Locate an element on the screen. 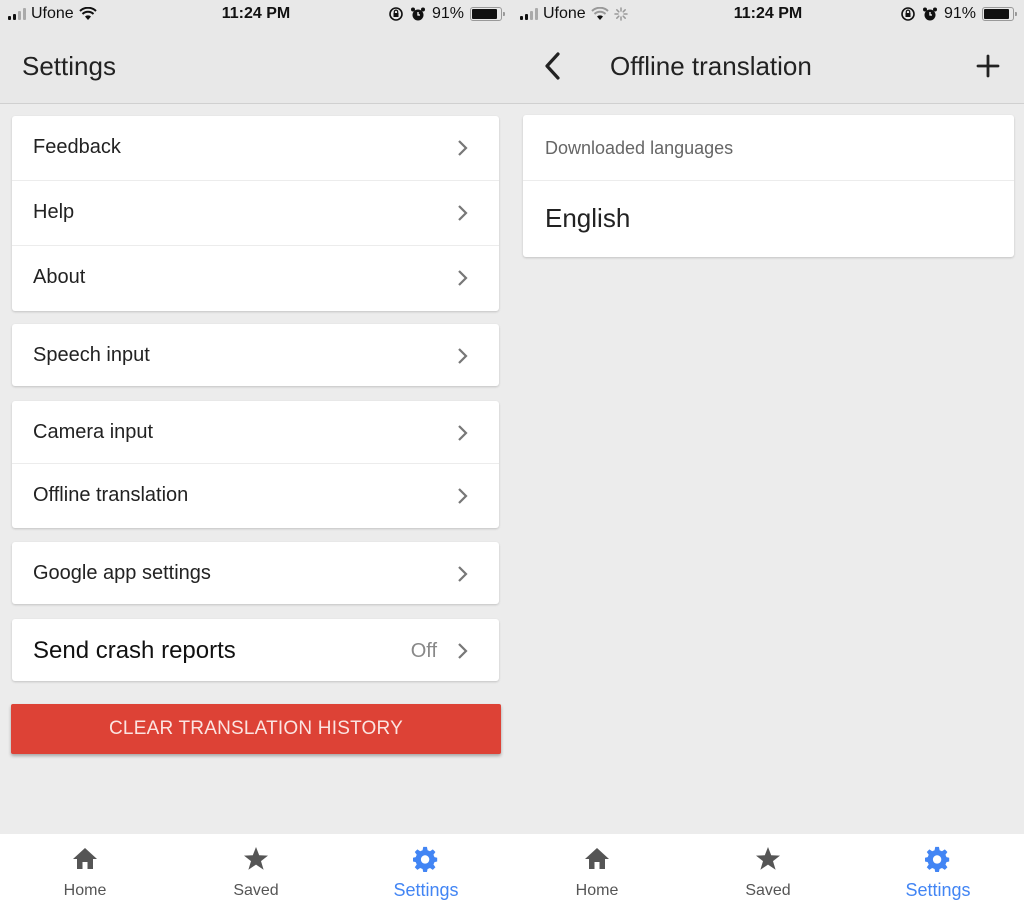 Image resolution: width=1024 pixels, height=911 pixels. downloaded-languages-card: Downloaded languages English is located at coordinates (768, 186).